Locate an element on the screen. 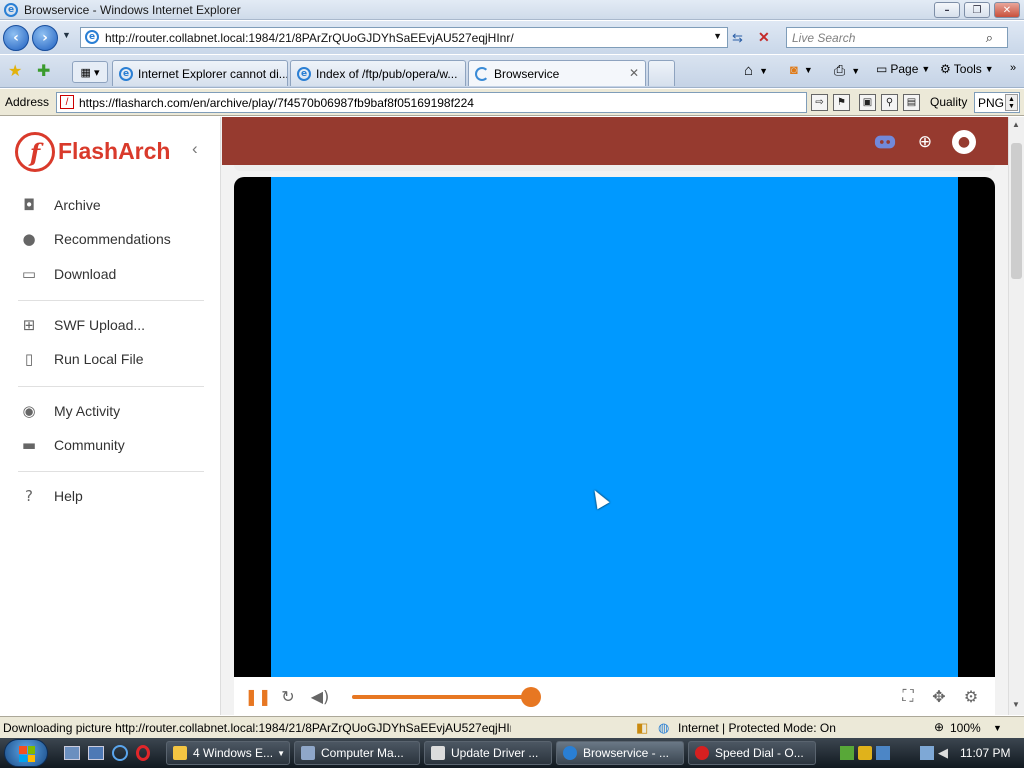 The height and width of the screenshot is (768, 1024). volume-icon: ◀) is located at coordinates (320, 696).